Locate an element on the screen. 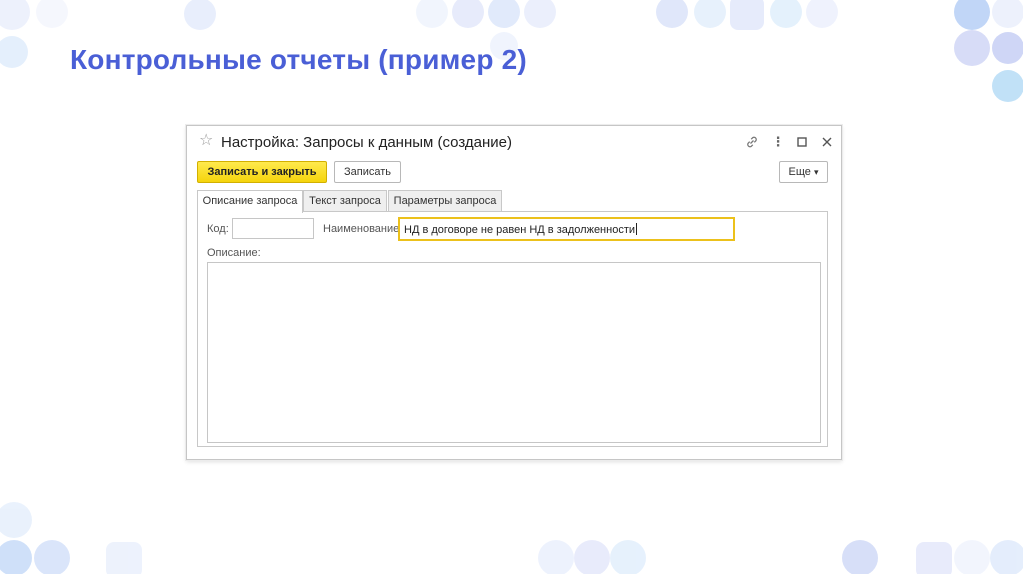 This screenshot has height=574, width=1023. link-icon is located at coordinates (752, 142).